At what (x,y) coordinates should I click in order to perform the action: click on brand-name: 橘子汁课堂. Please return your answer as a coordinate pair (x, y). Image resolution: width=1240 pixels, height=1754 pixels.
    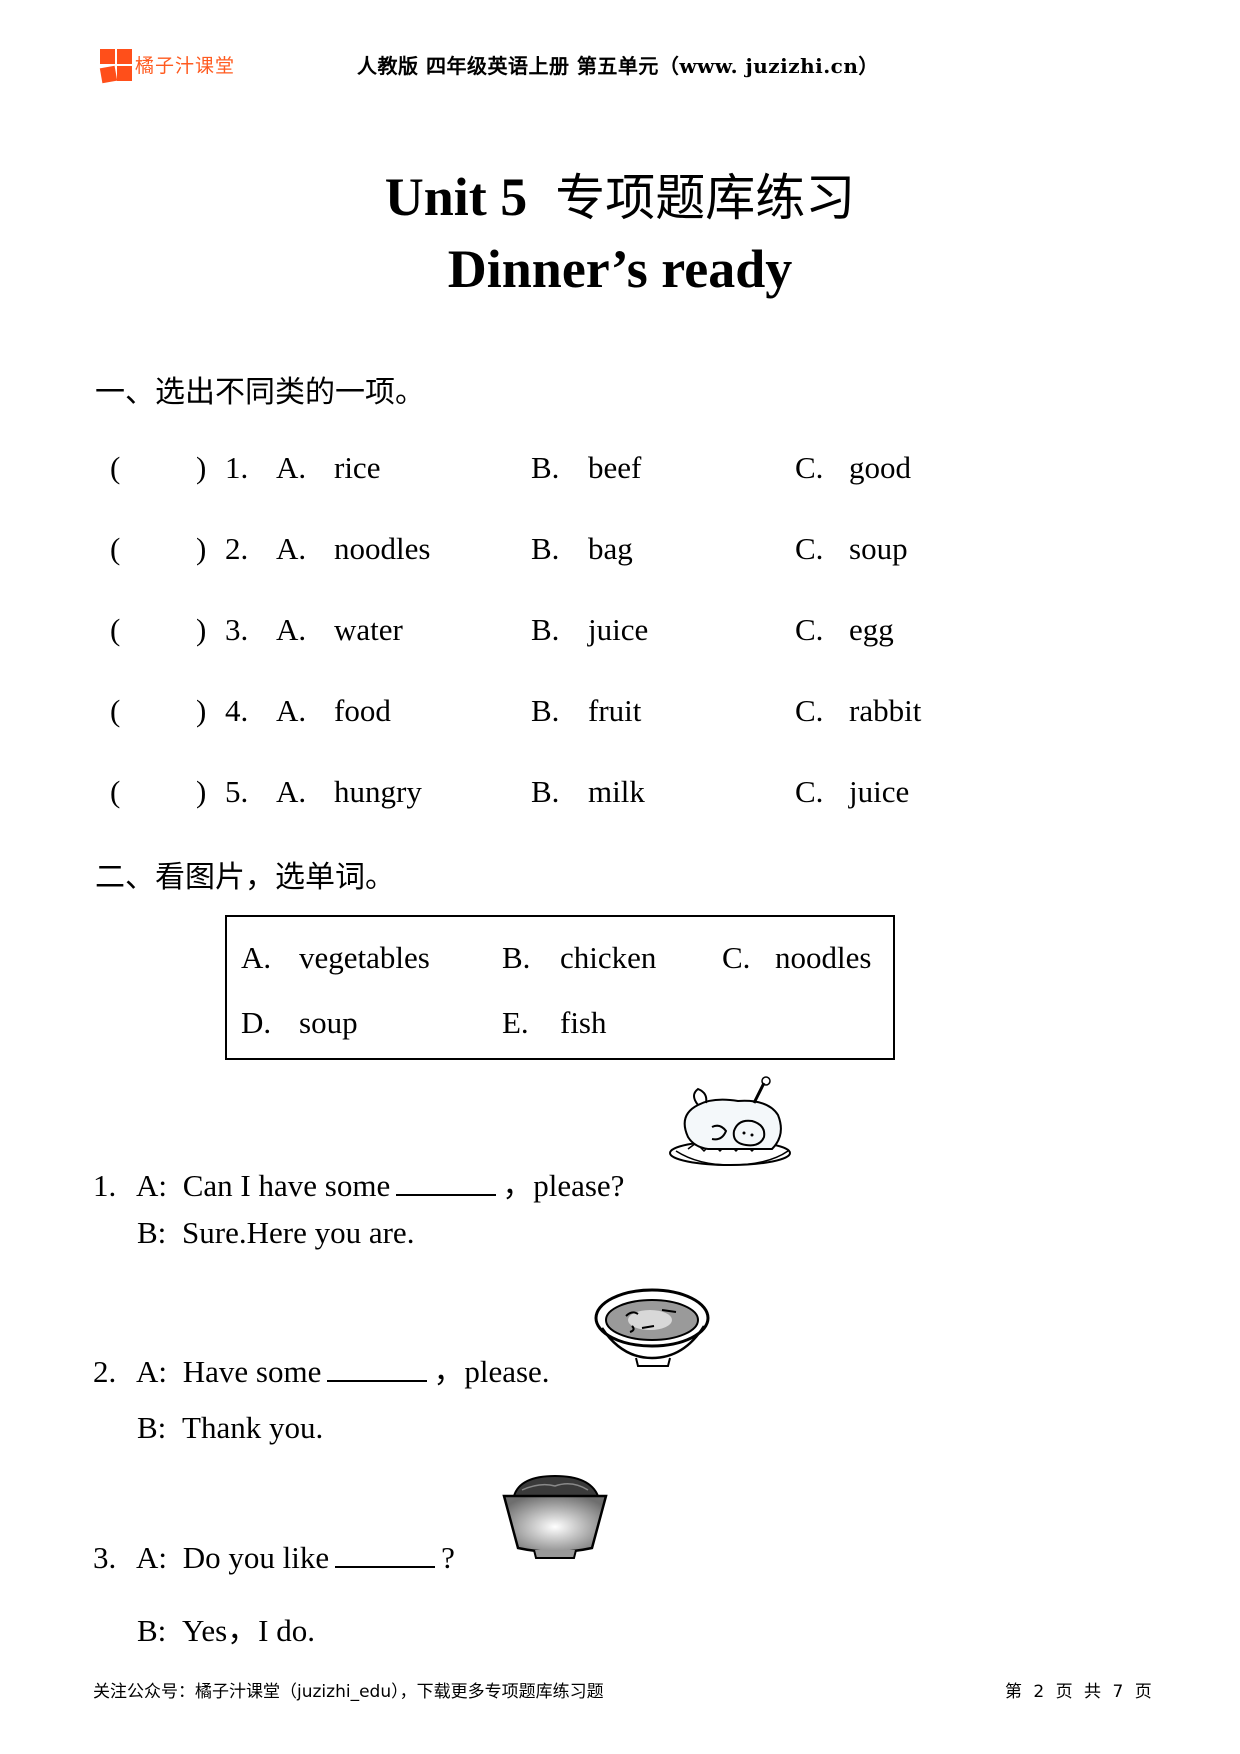
    Looking at the image, I should click on (185, 66).